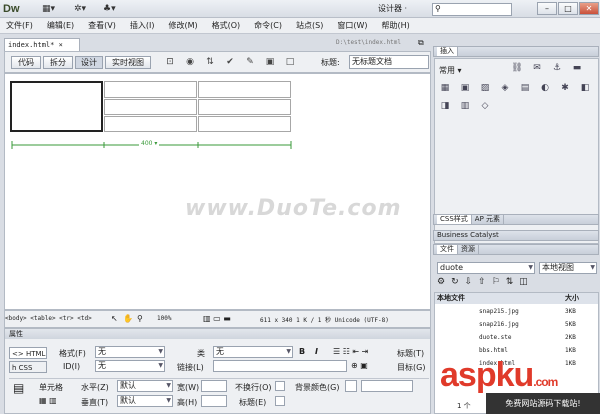 The image size is (600, 414). I want to click on image-icon: ▨, so click(485, 88).